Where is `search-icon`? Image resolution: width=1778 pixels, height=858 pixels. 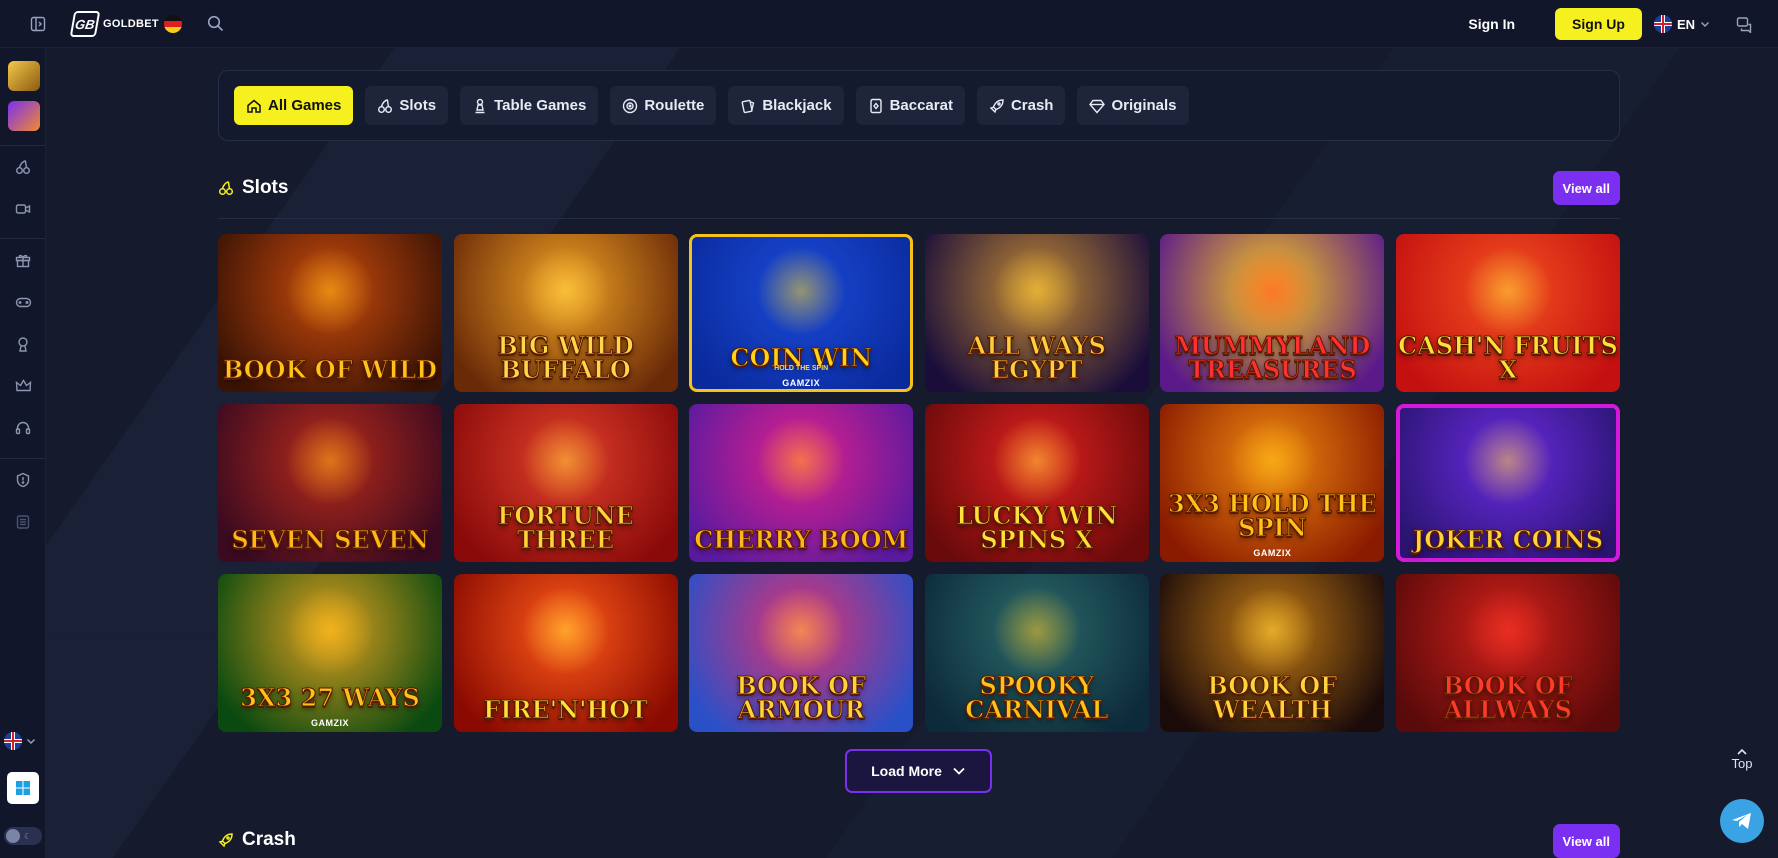 search-icon is located at coordinates (216, 24).